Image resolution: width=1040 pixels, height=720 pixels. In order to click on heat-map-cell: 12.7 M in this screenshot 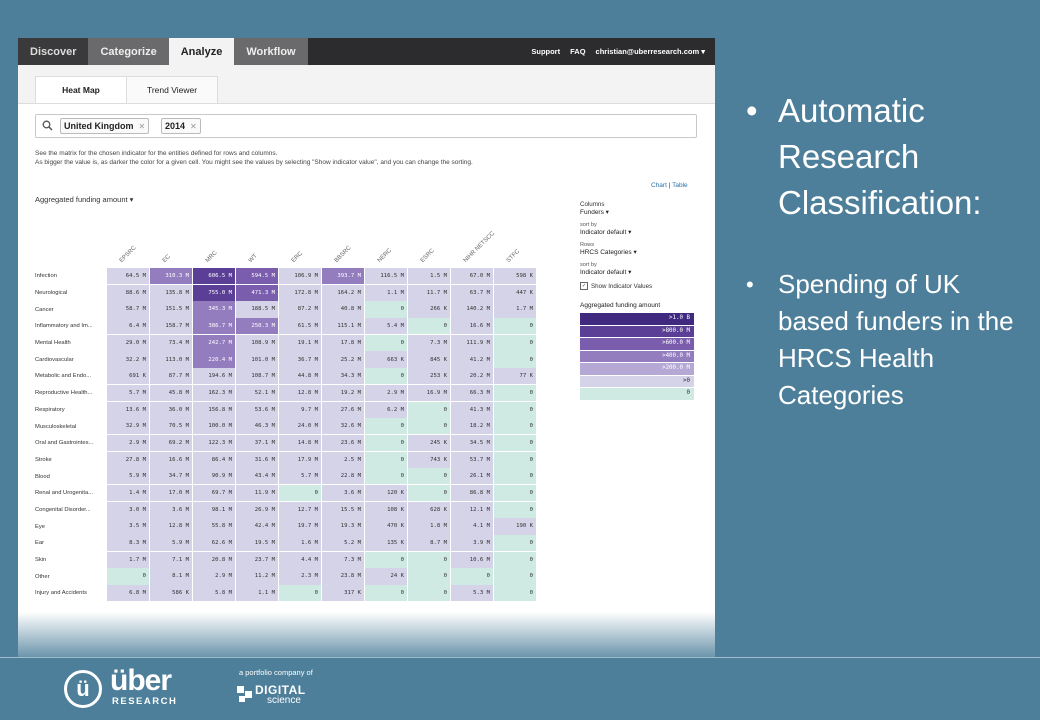, I will do `click(300, 509)`.